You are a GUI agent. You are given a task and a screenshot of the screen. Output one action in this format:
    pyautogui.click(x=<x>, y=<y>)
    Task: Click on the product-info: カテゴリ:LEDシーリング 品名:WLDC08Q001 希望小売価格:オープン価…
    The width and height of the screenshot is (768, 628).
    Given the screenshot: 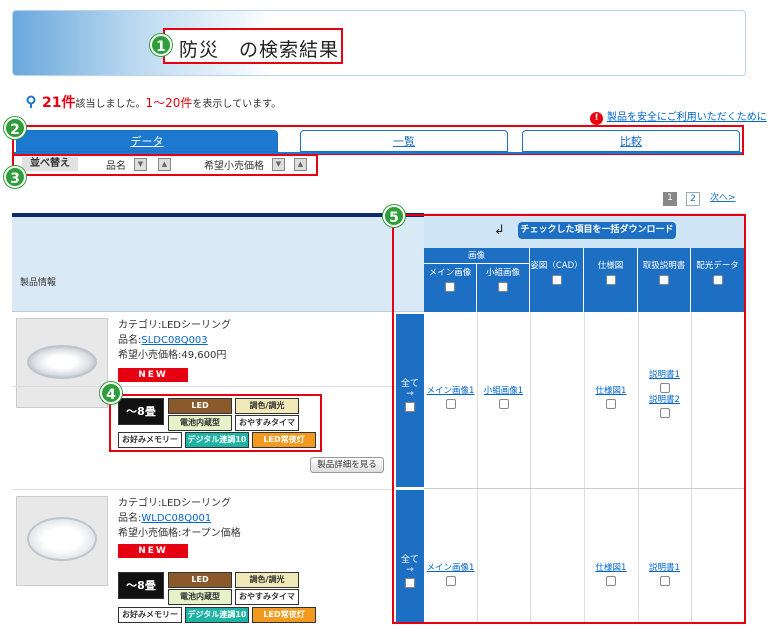 What is the action you would take?
    pyautogui.click(x=179, y=518)
    